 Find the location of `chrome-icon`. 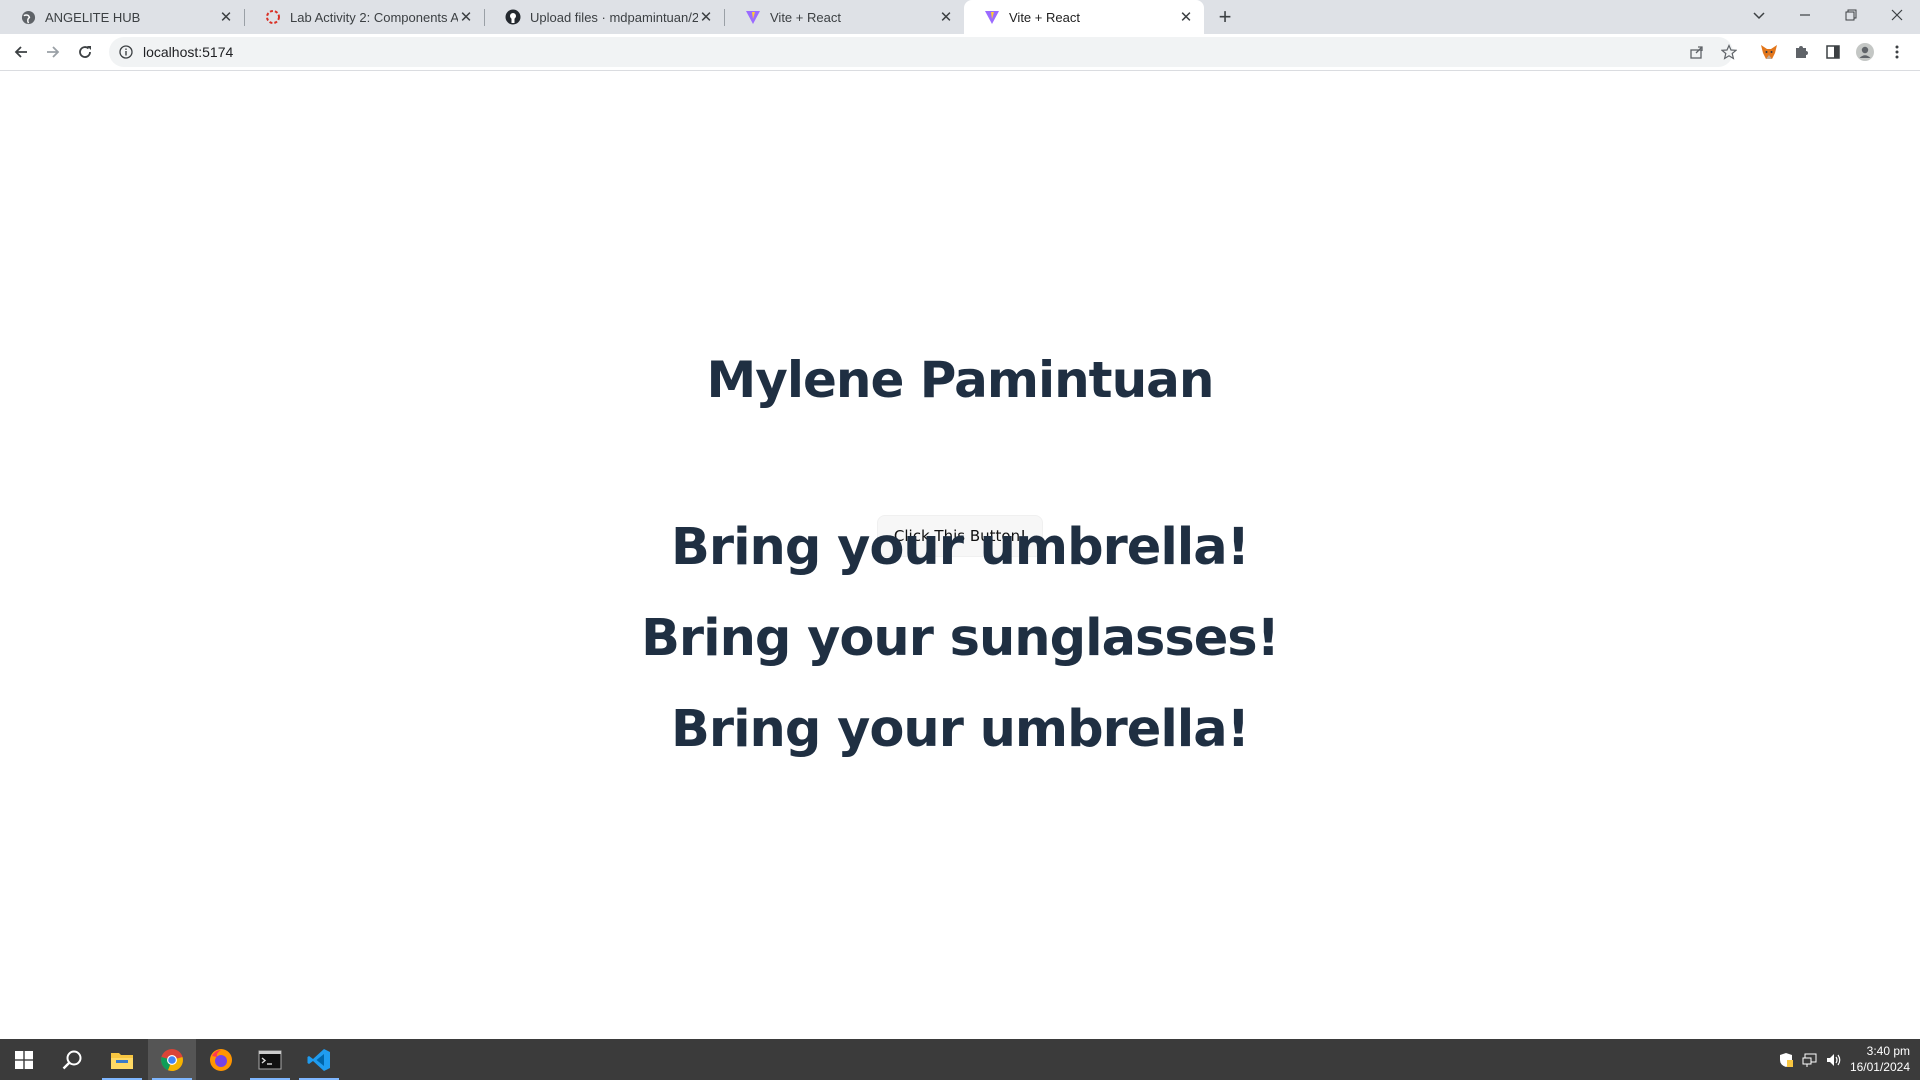

chrome-icon is located at coordinates (172, 1059).